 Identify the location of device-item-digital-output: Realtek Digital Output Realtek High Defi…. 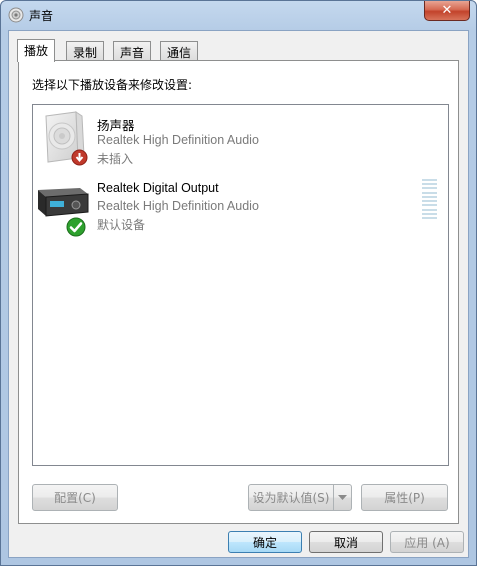
(240, 205).